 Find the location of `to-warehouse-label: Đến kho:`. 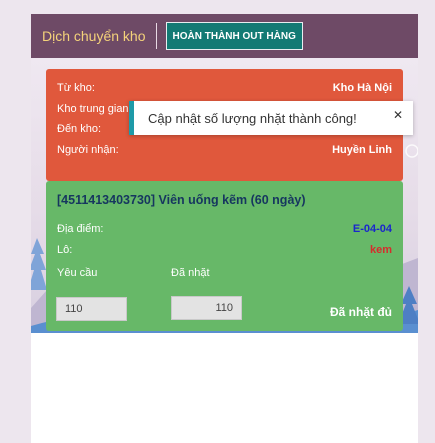

to-warehouse-label: Đến kho: is located at coordinates (79, 129).